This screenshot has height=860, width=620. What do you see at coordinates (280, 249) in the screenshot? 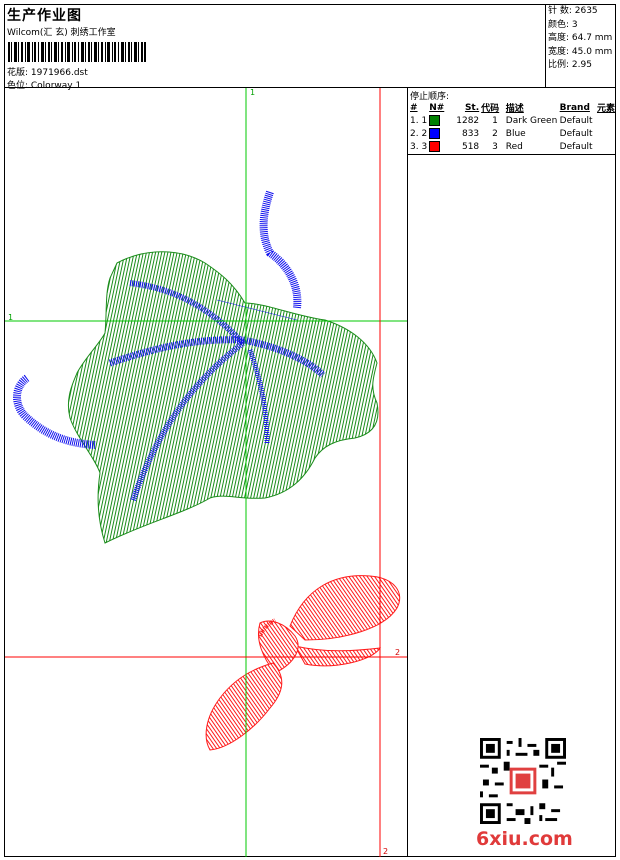
I see `blue-tendril-top` at bounding box center [280, 249].